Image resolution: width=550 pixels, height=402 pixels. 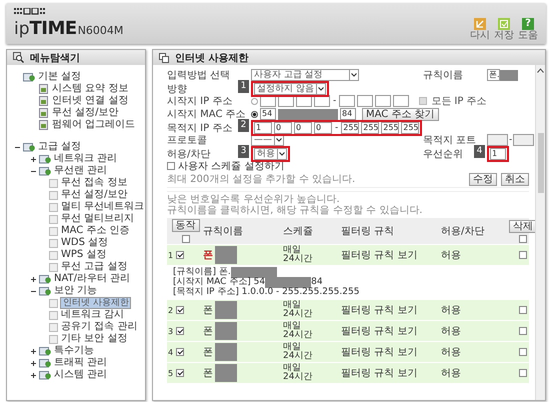 I want to click on tree-item: 고급 설정, so click(x=59, y=147).